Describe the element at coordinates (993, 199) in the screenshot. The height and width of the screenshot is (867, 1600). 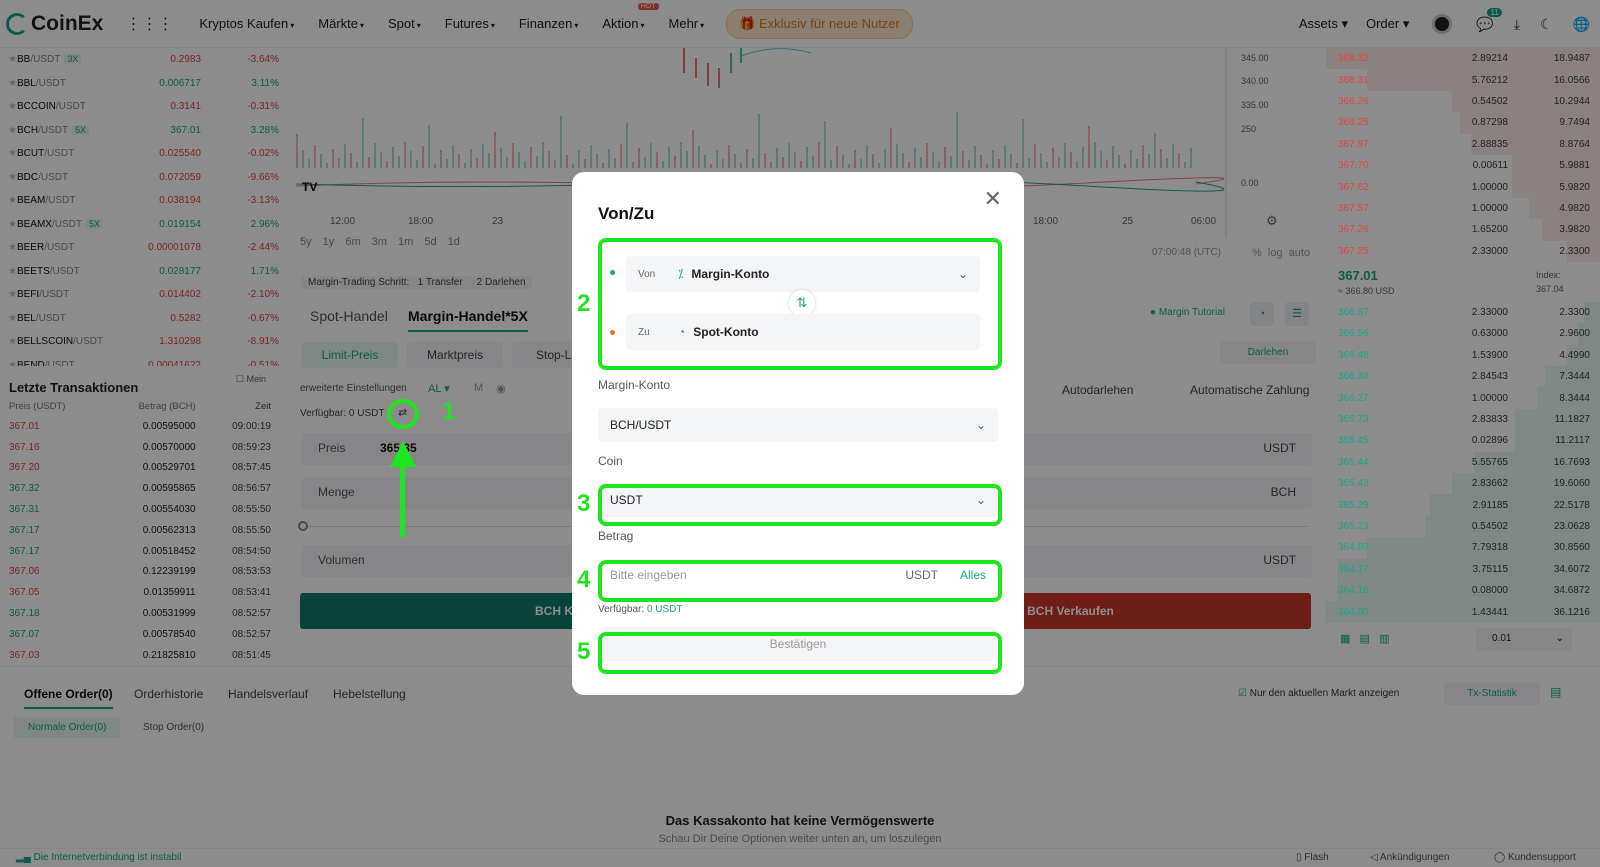
I see `close-icon: ✕` at that location.